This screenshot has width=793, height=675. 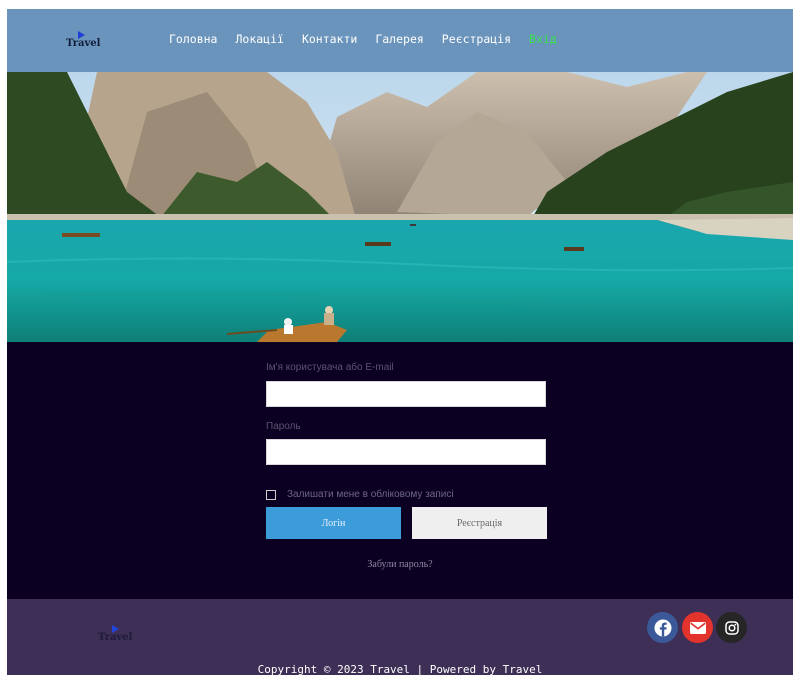 I want to click on forgot-password-link: Забули пароль?, so click(x=400, y=564).